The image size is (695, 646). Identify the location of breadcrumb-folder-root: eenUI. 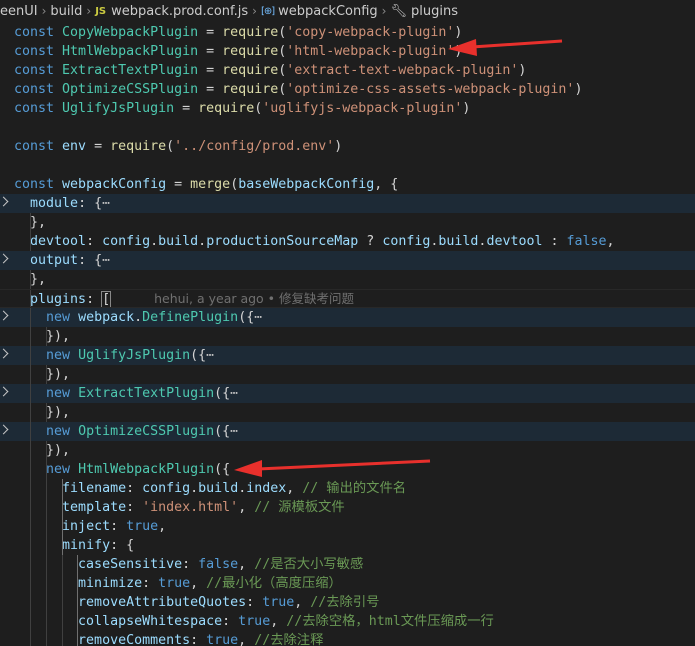
(19, 11).